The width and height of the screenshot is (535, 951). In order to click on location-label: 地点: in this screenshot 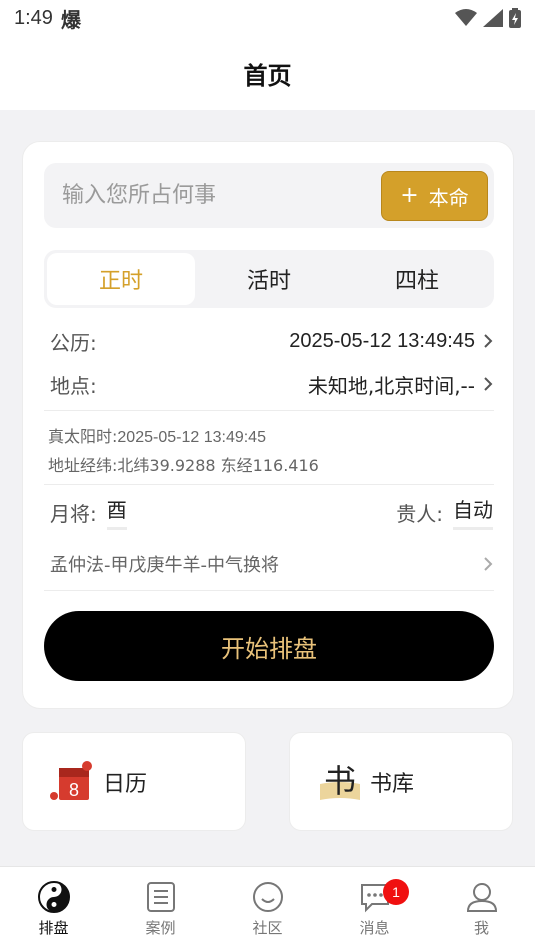, I will do `click(73, 385)`.